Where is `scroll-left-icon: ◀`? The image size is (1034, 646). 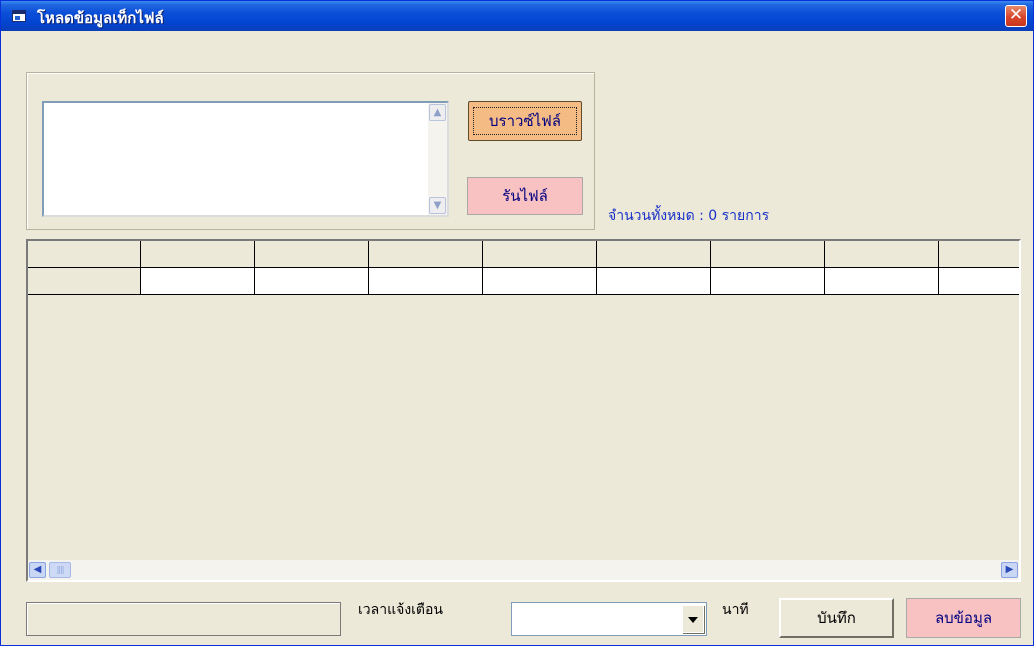
scroll-left-icon: ◀ is located at coordinates (37, 570).